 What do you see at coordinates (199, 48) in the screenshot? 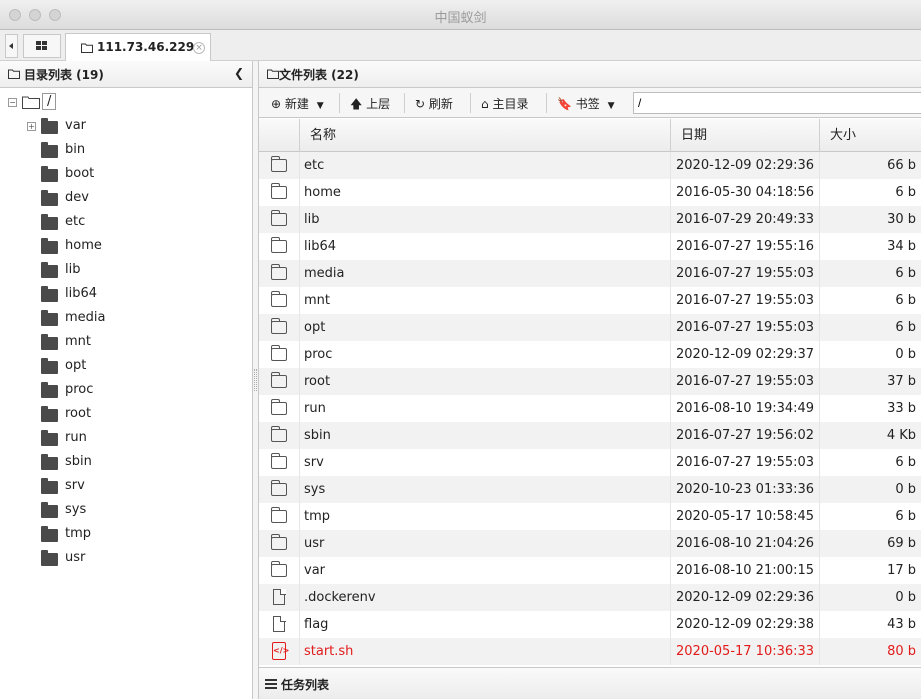
I see `close-tab-icon: ×` at bounding box center [199, 48].